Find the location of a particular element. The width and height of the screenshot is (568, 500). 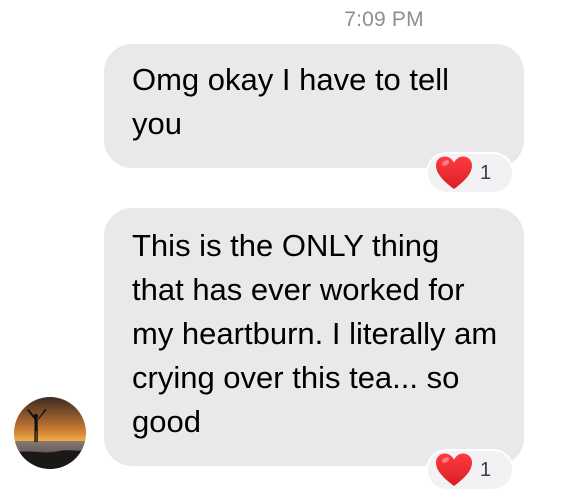

avatar-sunset-icon is located at coordinates (50, 433).